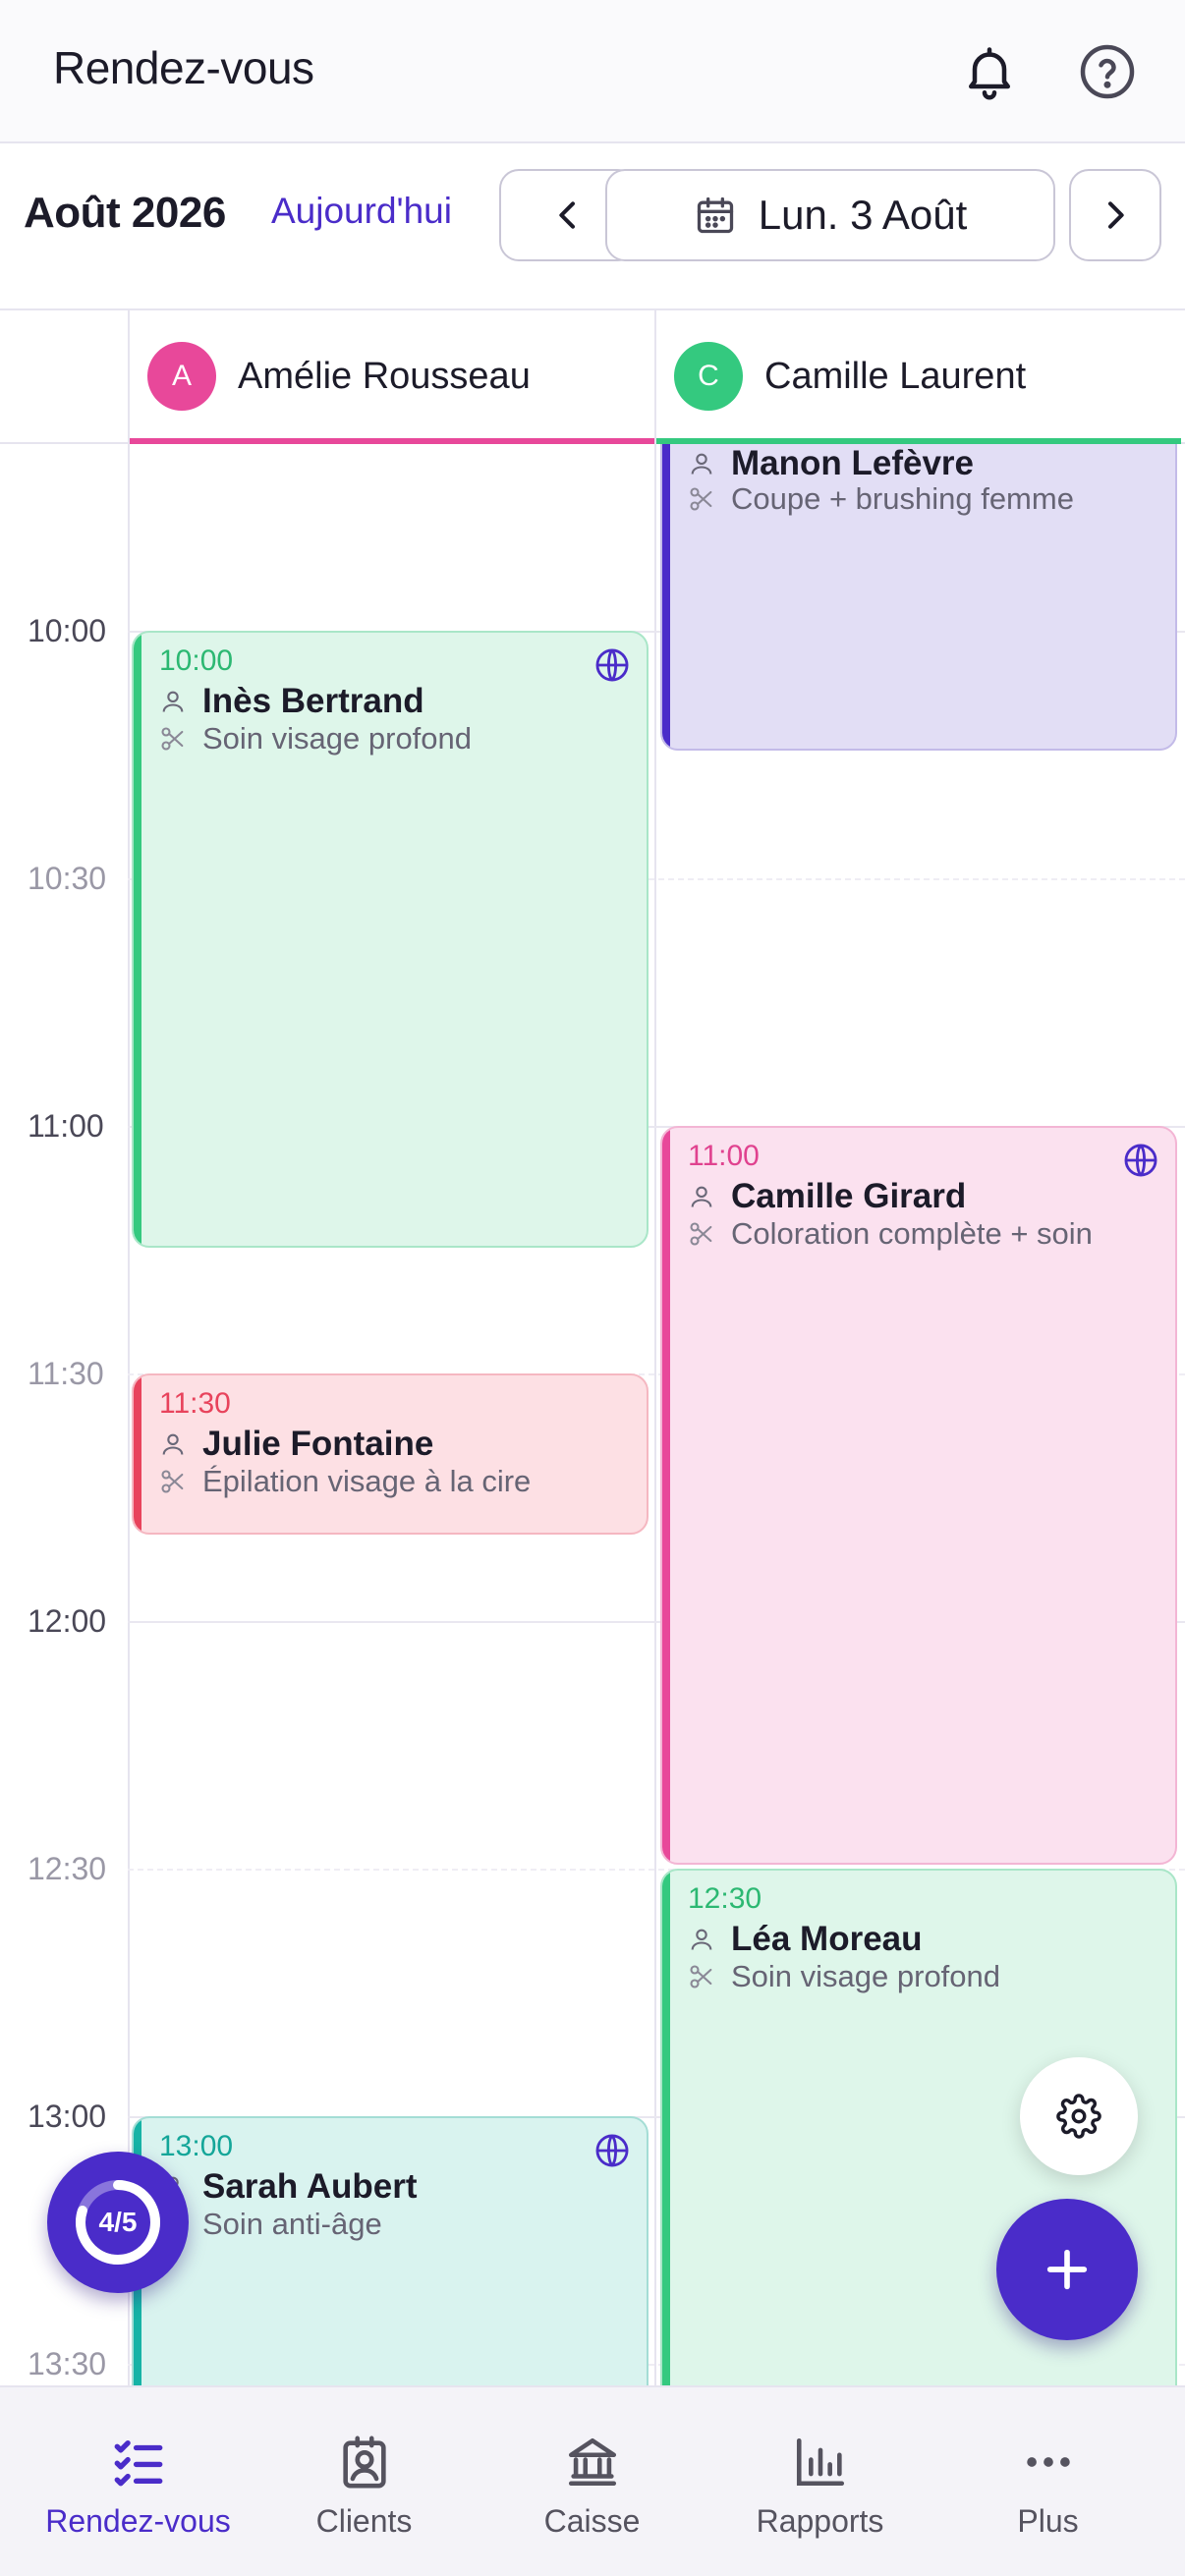  I want to click on nav-label: Caisse, so click(592, 2521).